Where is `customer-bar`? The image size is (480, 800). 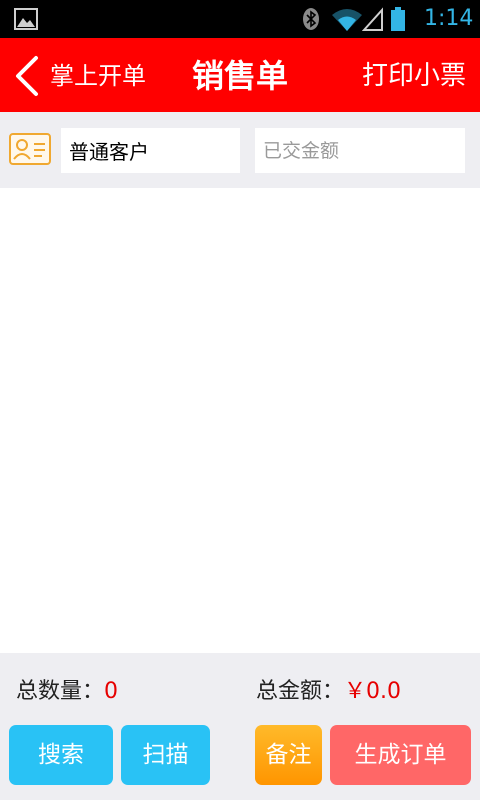 customer-bar is located at coordinates (240, 150).